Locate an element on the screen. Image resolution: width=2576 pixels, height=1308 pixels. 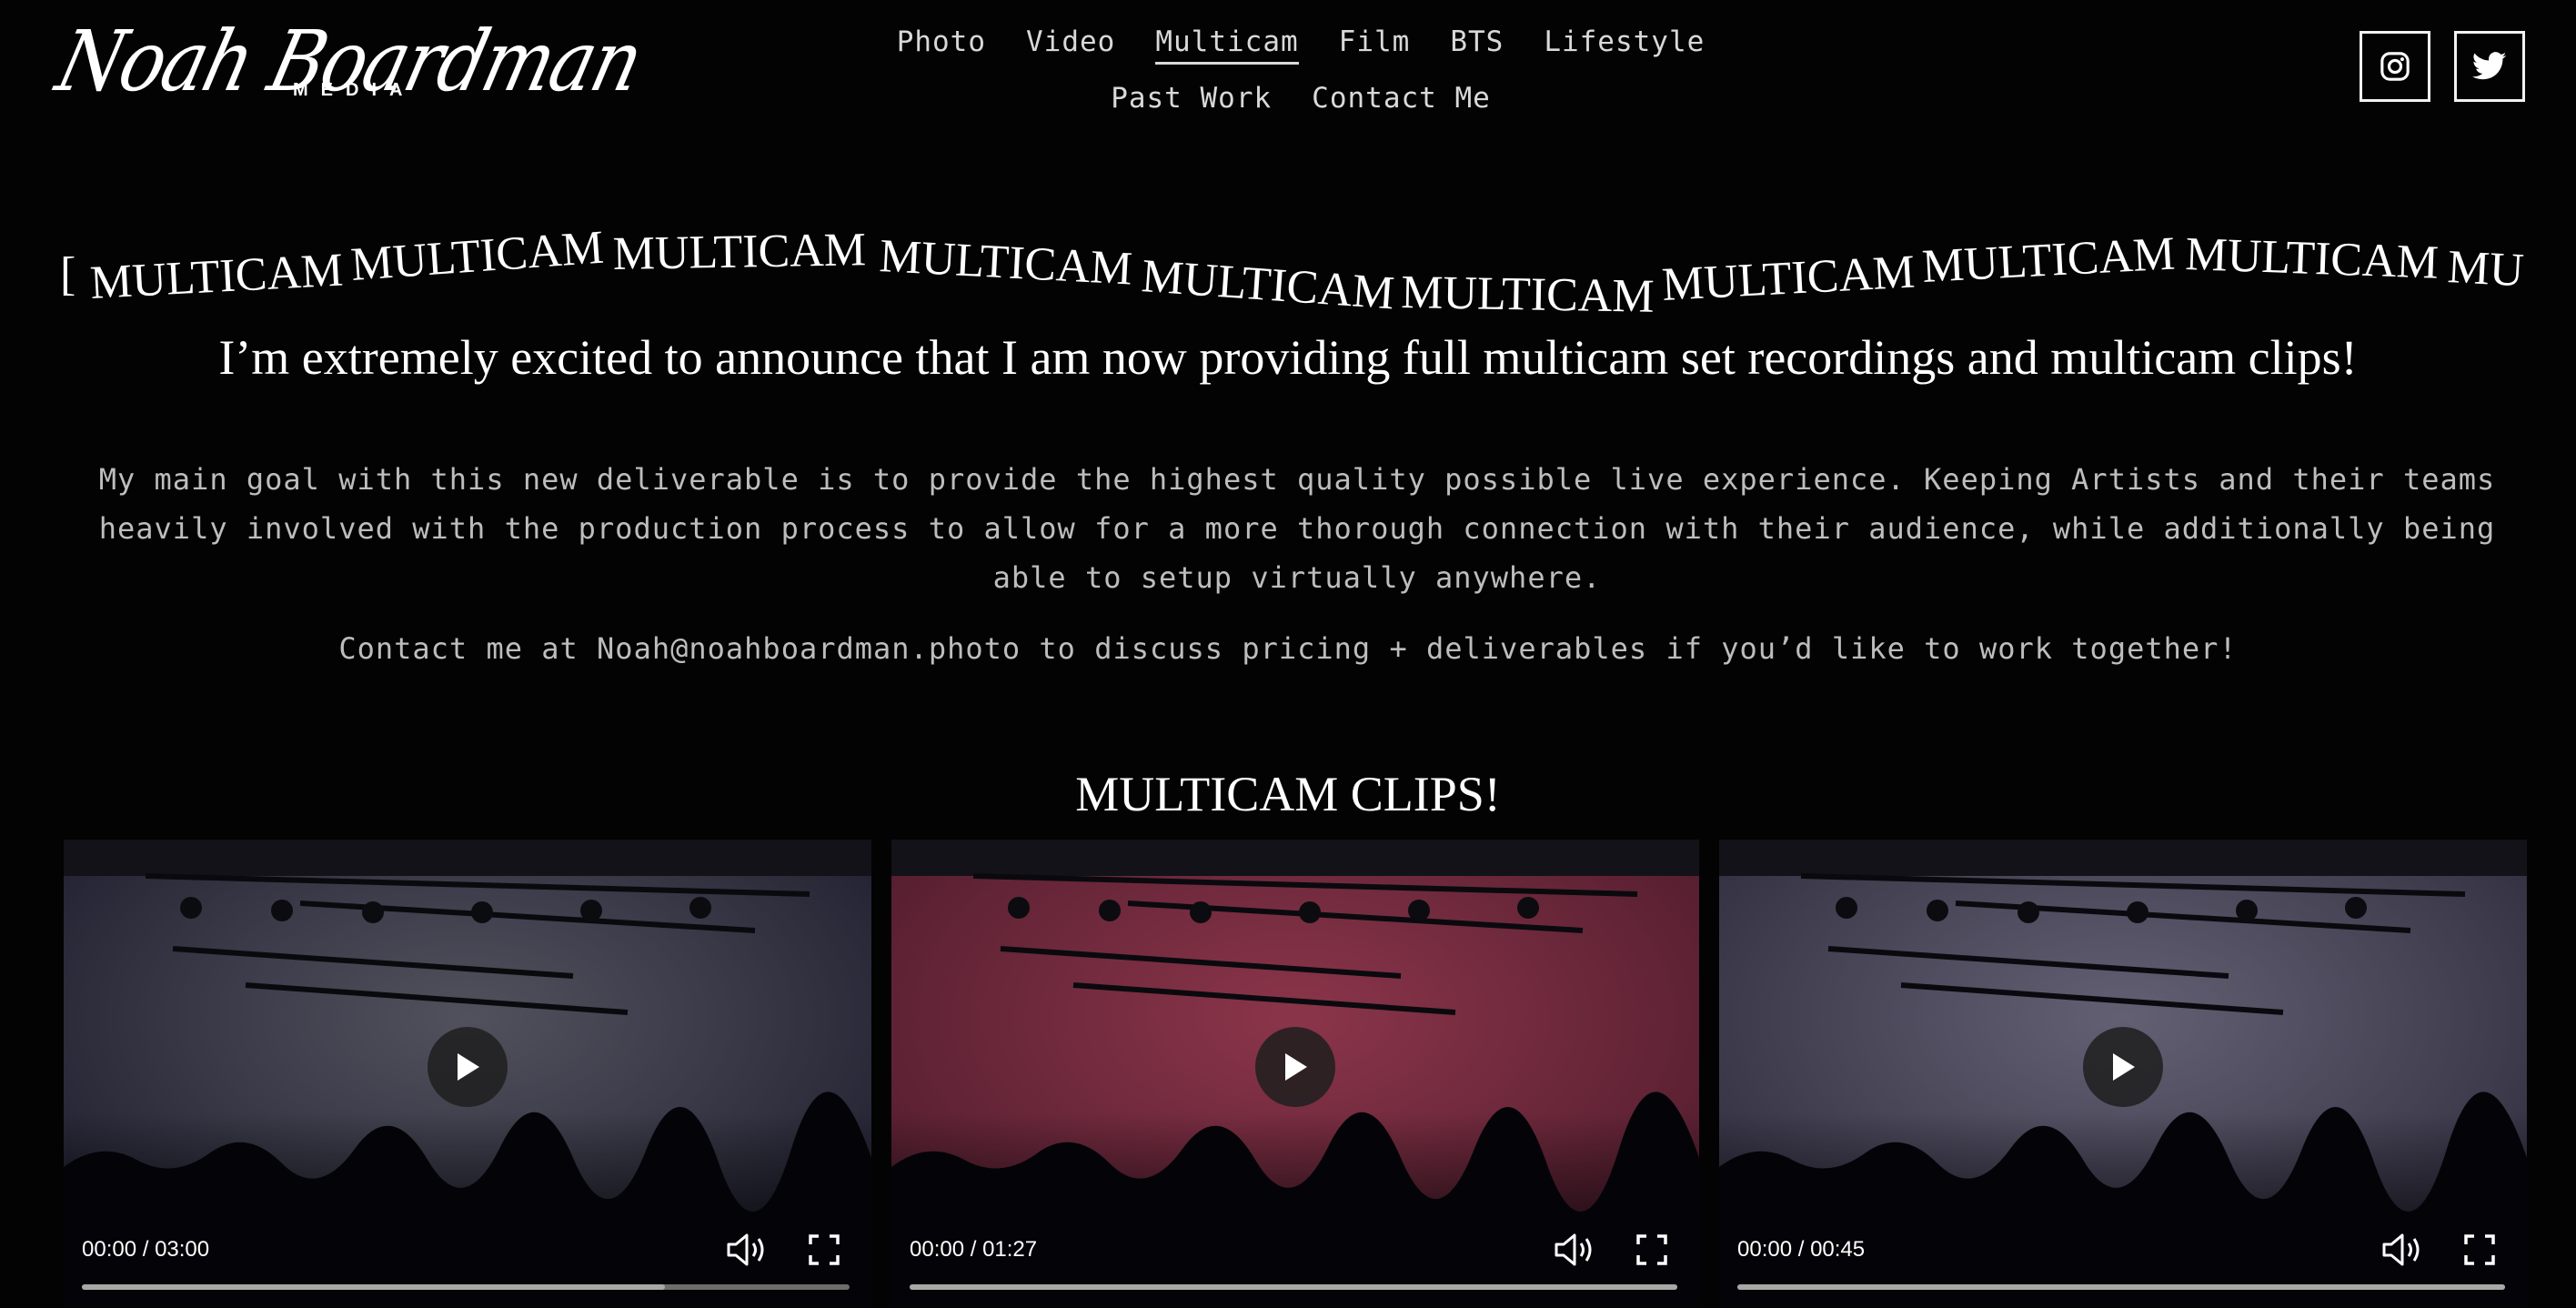
brand-sub: MEDIA is located at coordinates (354, 90).